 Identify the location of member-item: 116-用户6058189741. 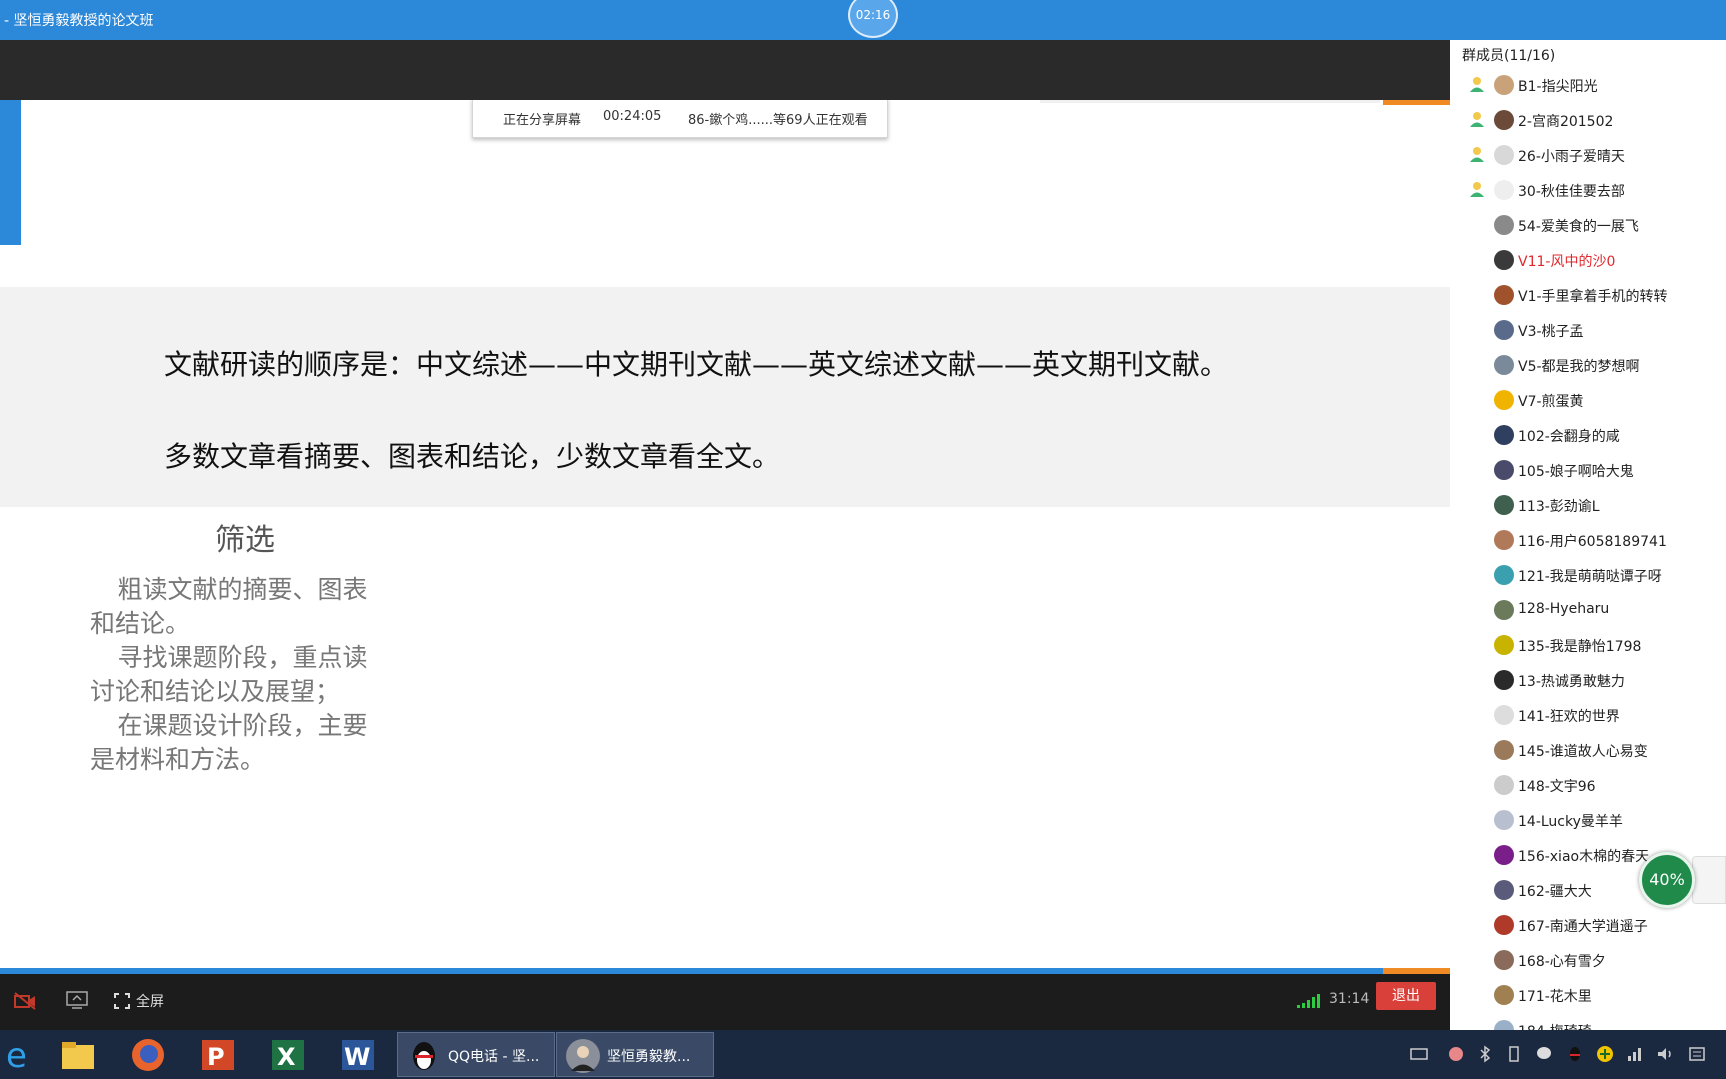
(1588, 539).